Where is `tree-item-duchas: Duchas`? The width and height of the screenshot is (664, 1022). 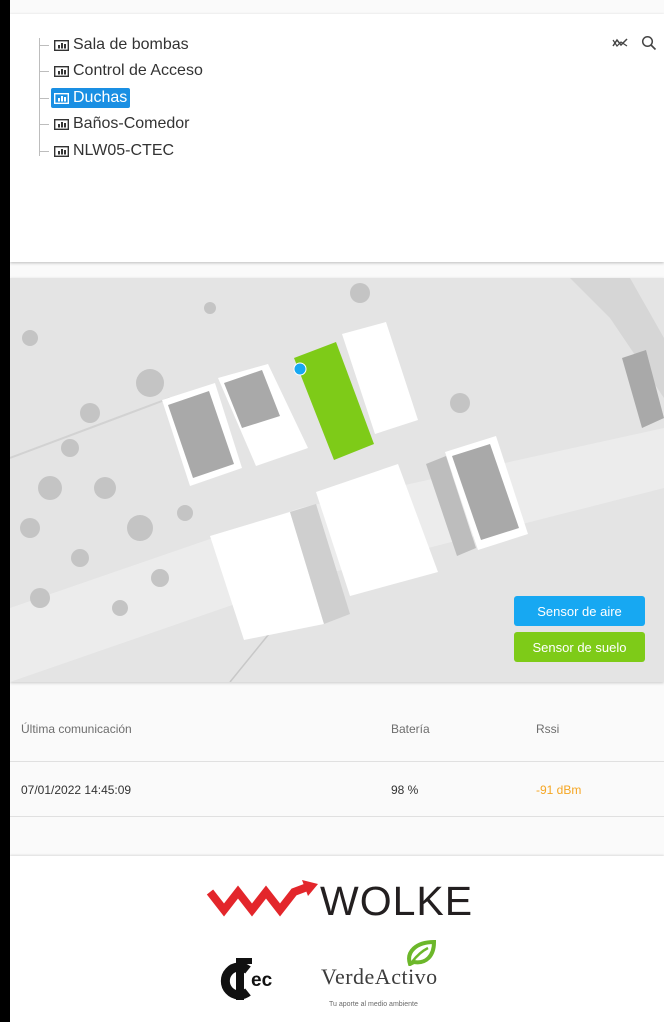 tree-item-duchas: Duchas is located at coordinates (85, 98).